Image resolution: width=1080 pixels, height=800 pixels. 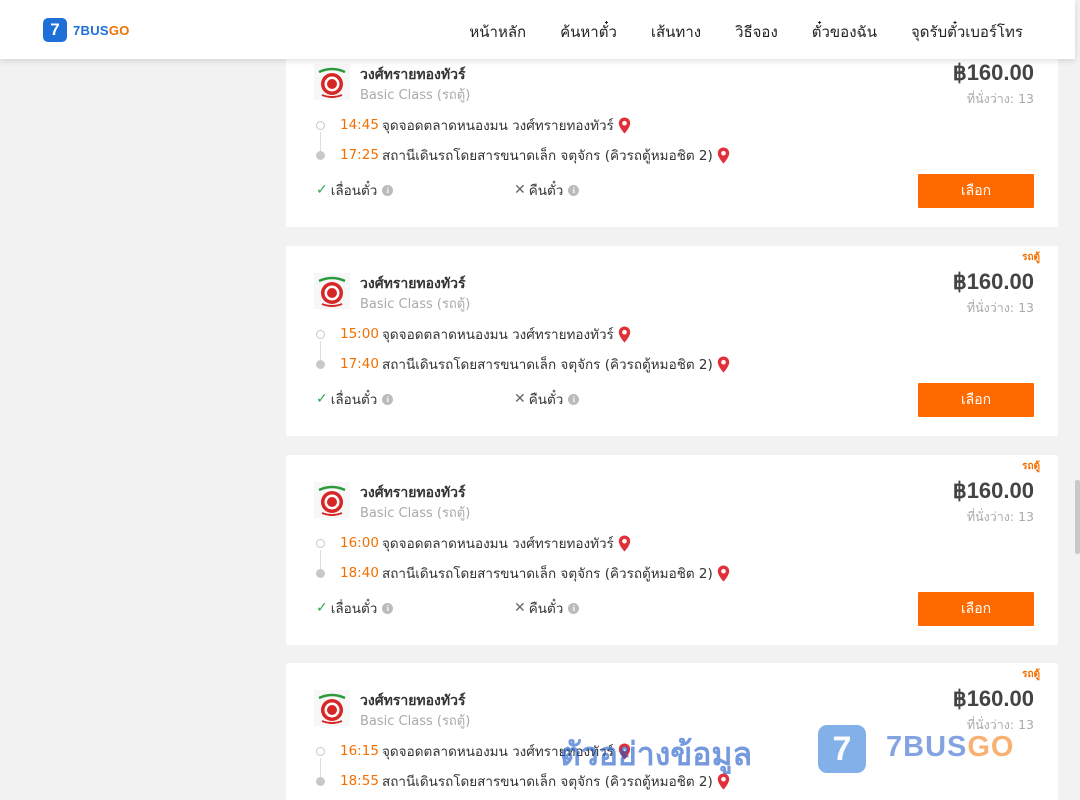 I want to click on site-logo: 7 7BUSGO, so click(x=86, y=30).